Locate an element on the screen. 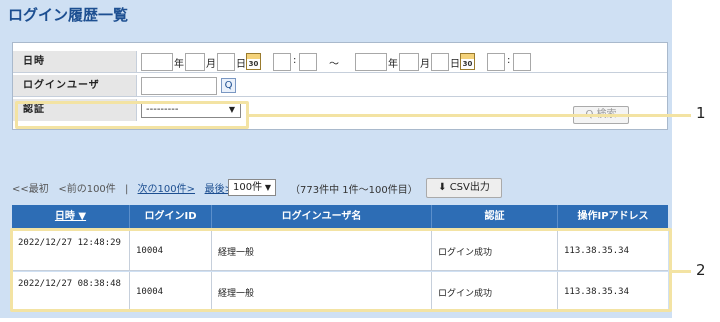 The width and height of the screenshot is (720, 322). page-size-value: 100件 is located at coordinates (248, 187).